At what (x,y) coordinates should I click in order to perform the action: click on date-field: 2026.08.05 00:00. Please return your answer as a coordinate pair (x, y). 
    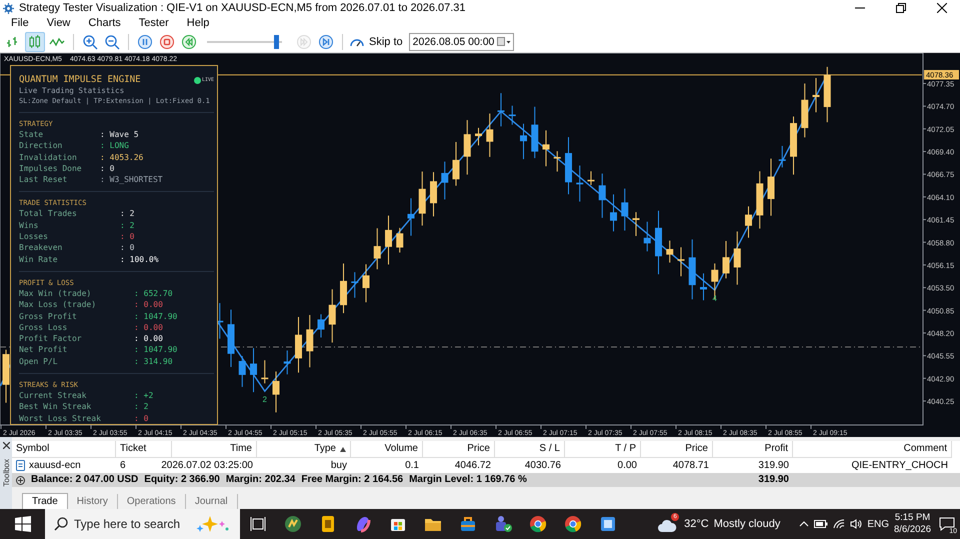
    Looking at the image, I should click on (461, 41).